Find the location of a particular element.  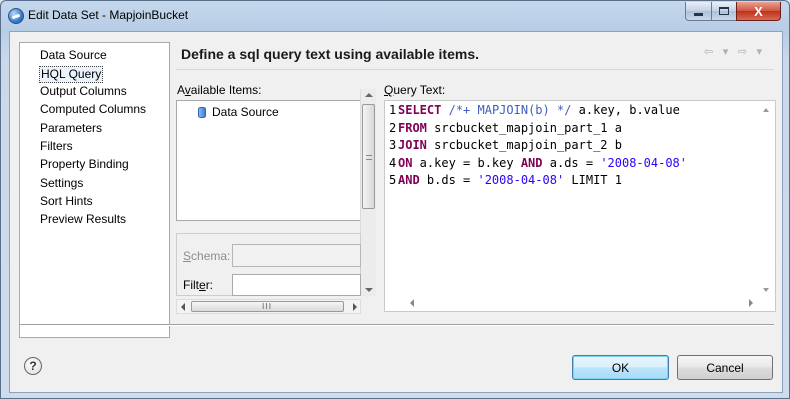

code-token: ON is located at coordinates (405, 162).